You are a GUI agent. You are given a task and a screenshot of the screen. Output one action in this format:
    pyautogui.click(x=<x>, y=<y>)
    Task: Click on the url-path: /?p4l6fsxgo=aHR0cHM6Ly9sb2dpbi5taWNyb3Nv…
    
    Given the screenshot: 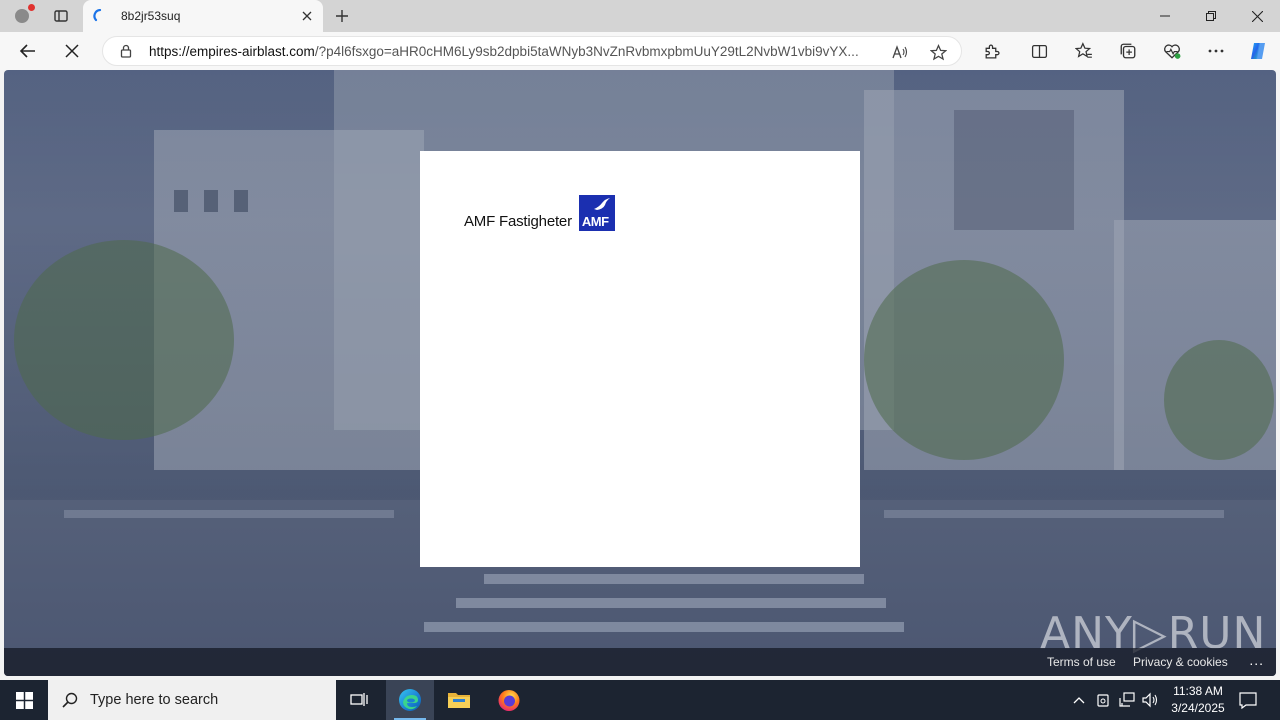 What is the action you would take?
    pyautogui.click(x=586, y=51)
    